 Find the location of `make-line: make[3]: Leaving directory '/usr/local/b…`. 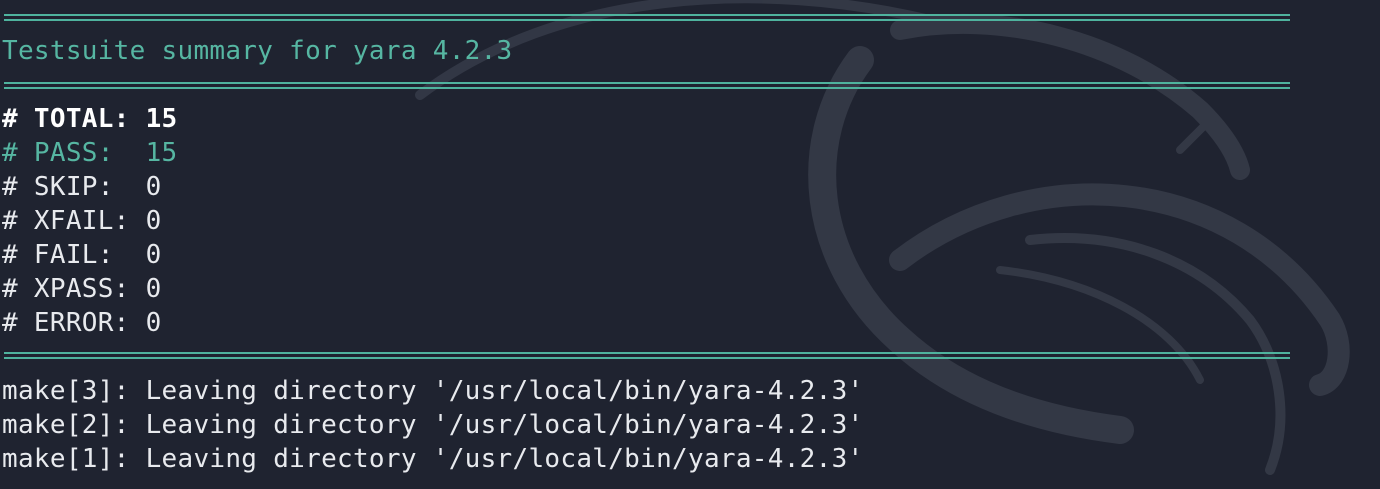

make-line: make[3]: Leaving directory '/usr/local/b… is located at coordinates (433, 391).